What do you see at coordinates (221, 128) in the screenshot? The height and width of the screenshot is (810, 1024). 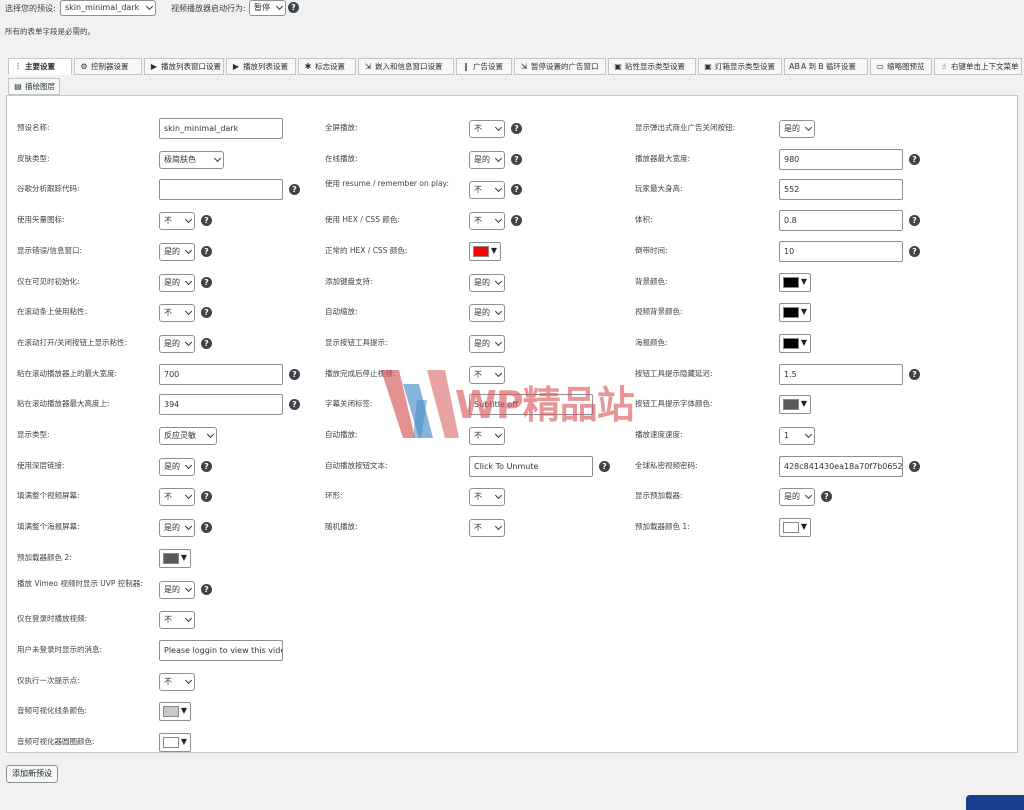 I see `text-input: skin_minimal_dark` at bounding box center [221, 128].